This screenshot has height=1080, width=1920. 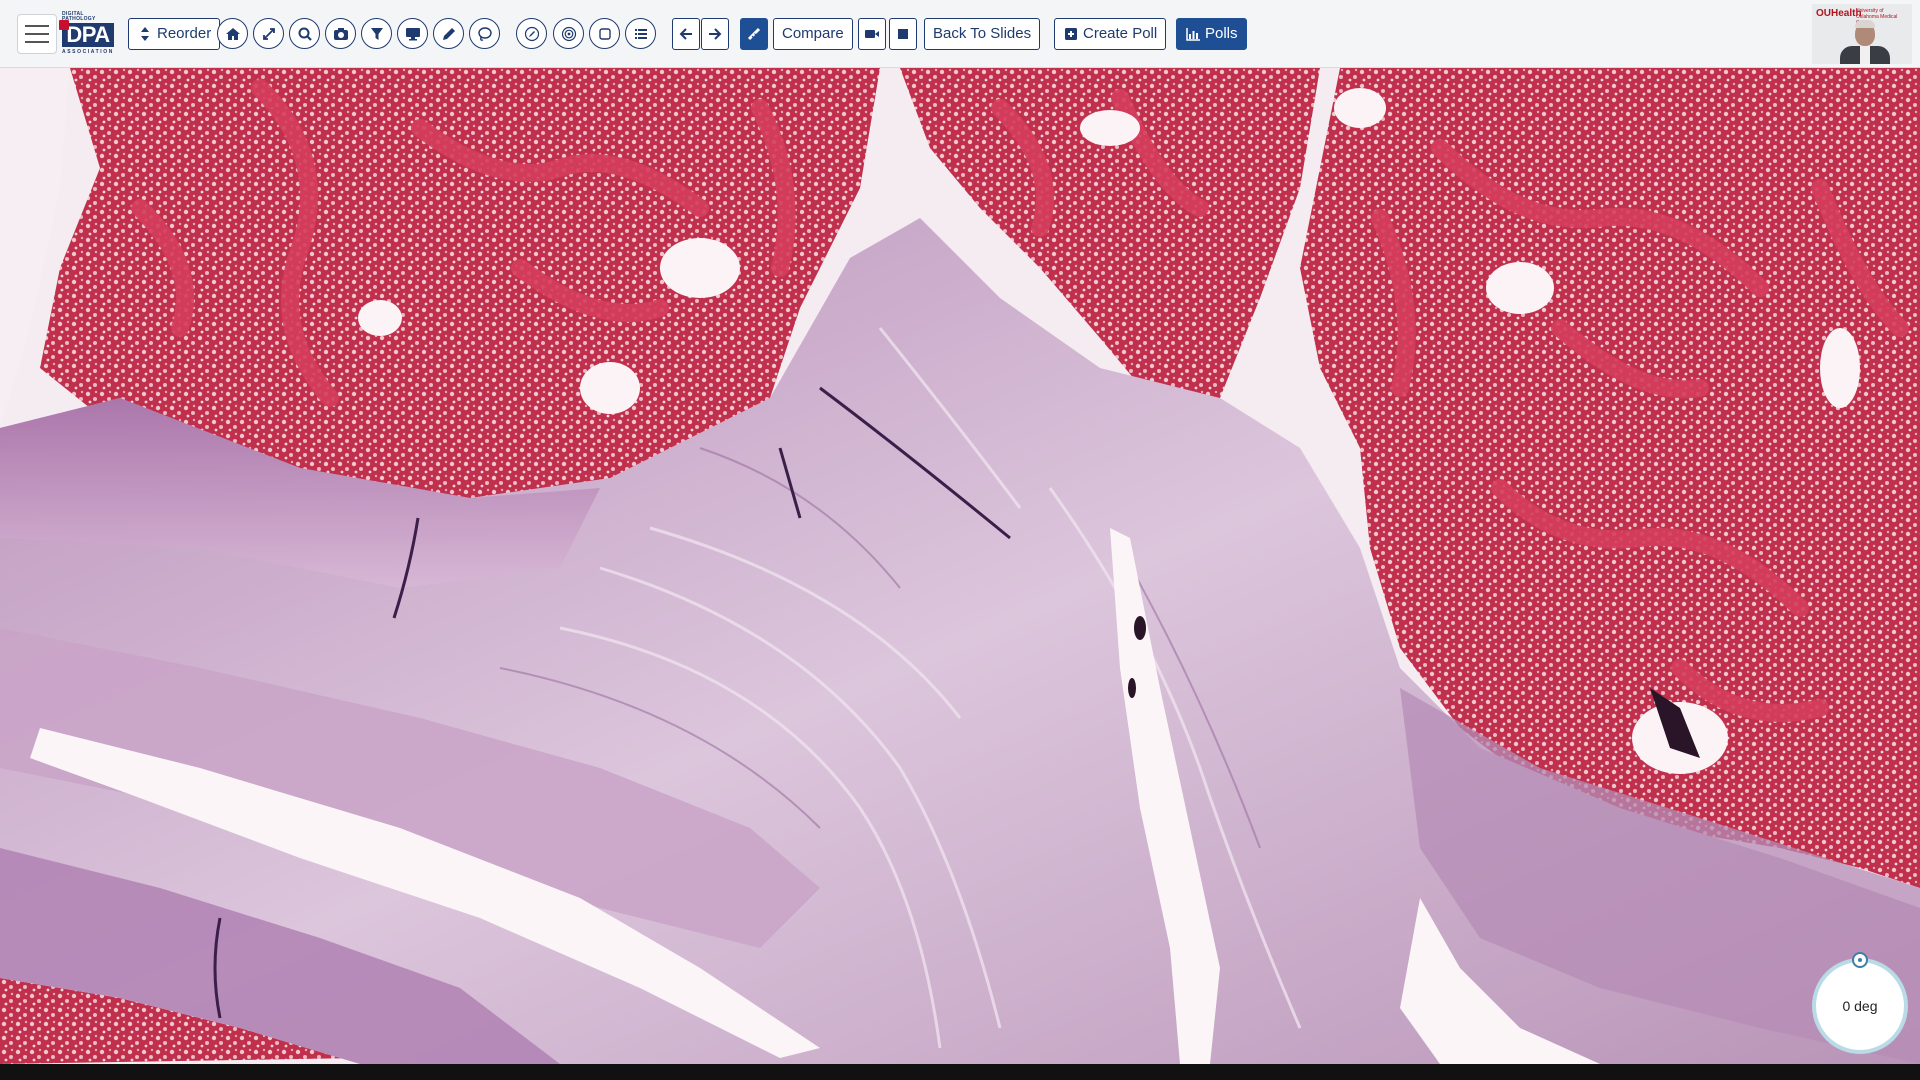 I want to click on lasso-icon, so click(x=484, y=33).